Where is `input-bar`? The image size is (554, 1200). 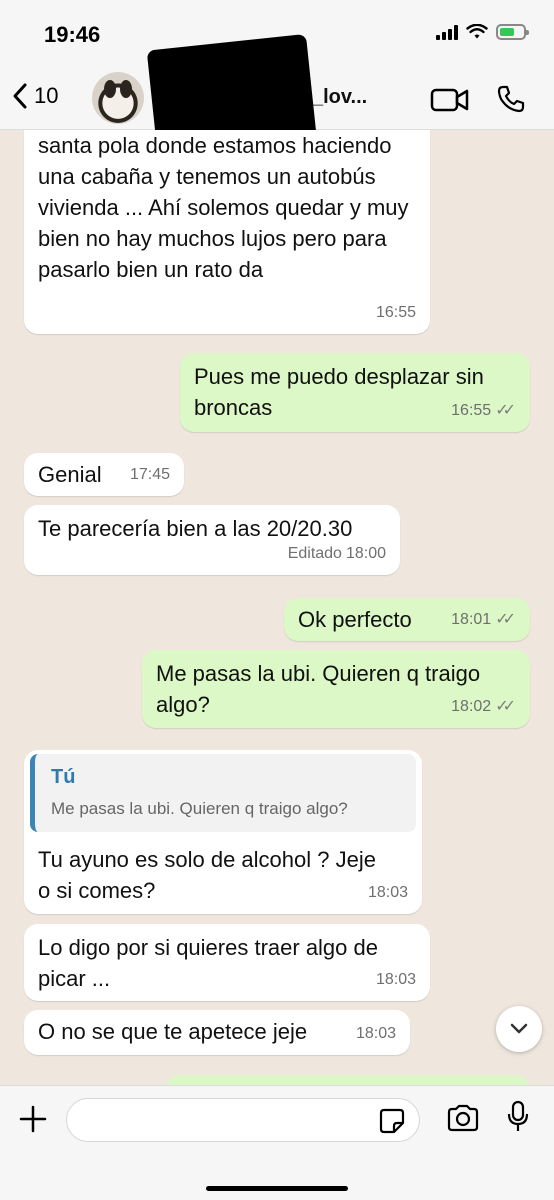 input-bar is located at coordinates (277, 1142).